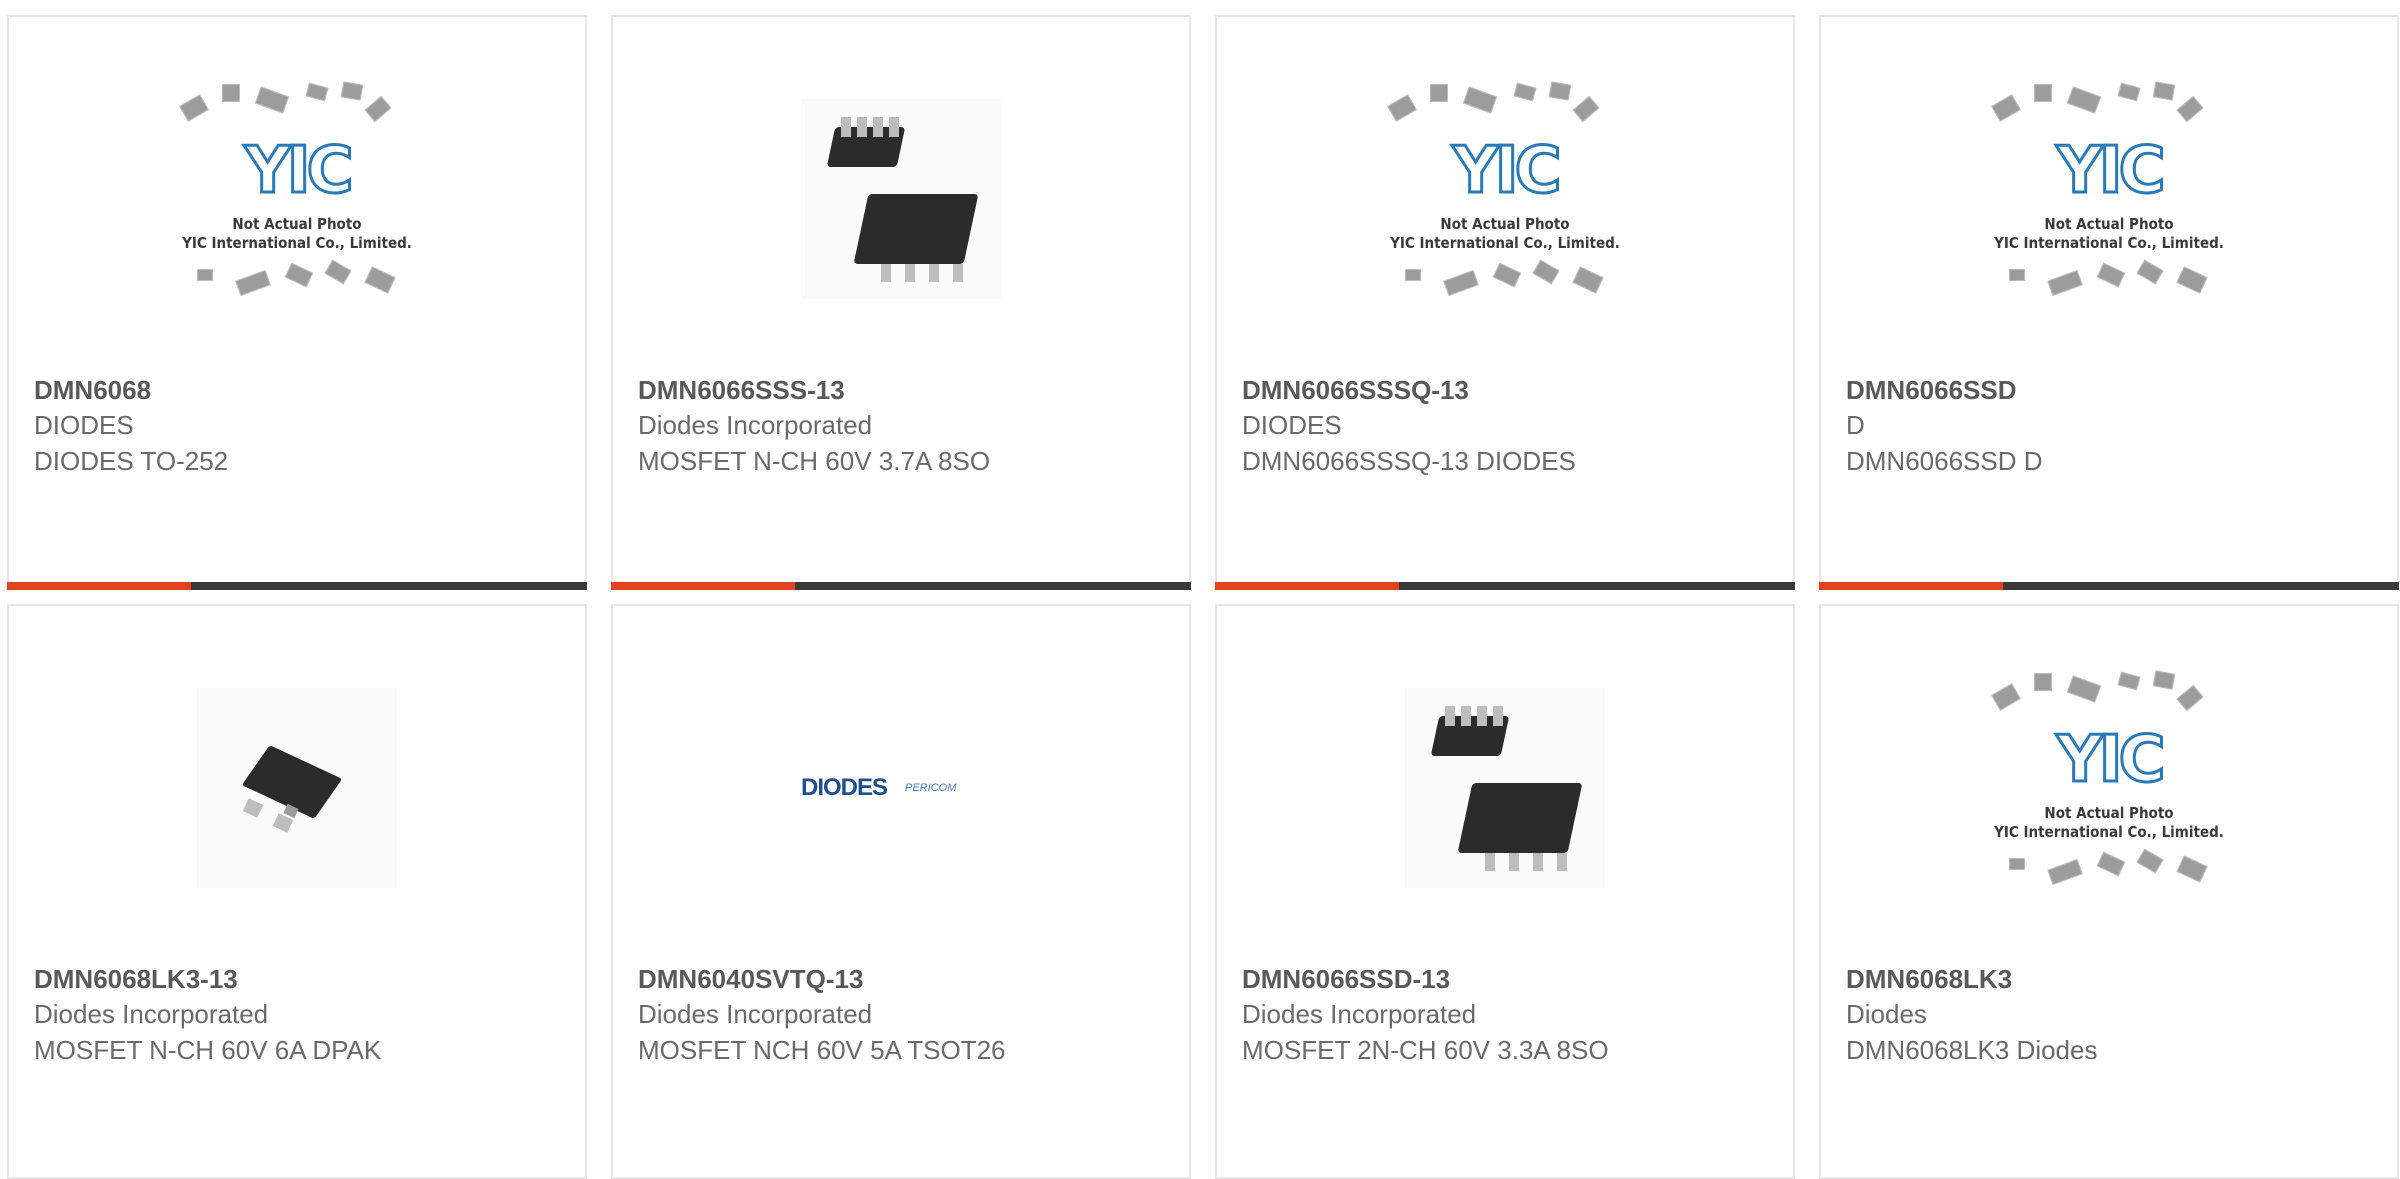  Describe the element at coordinates (1507, 390) in the screenshot. I see `part-number: DMN6066SSSQ-13` at that location.